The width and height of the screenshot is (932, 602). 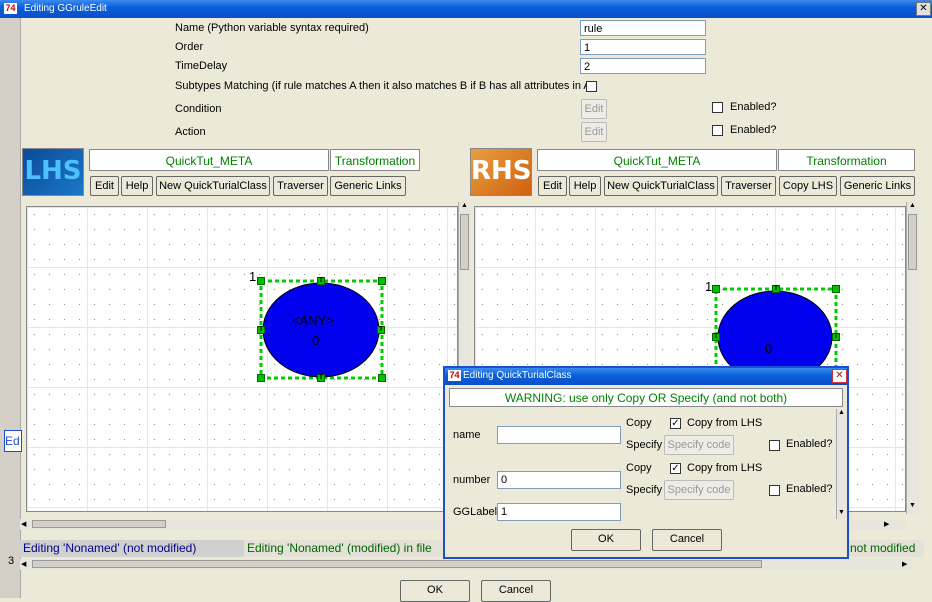 What do you see at coordinates (646, 376) in the screenshot?
I see `dialog-titlebar: 74 Editing QuickTurialClass ✕` at bounding box center [646, 376].